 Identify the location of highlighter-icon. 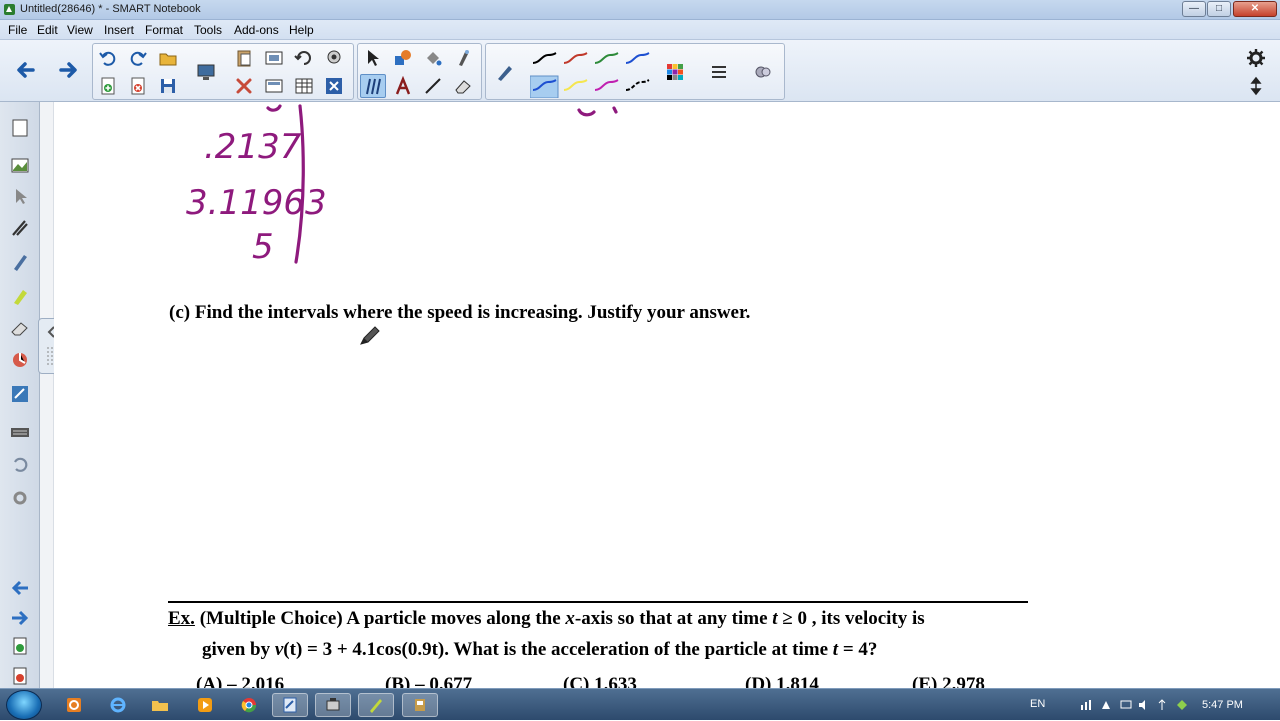
(20, 296).